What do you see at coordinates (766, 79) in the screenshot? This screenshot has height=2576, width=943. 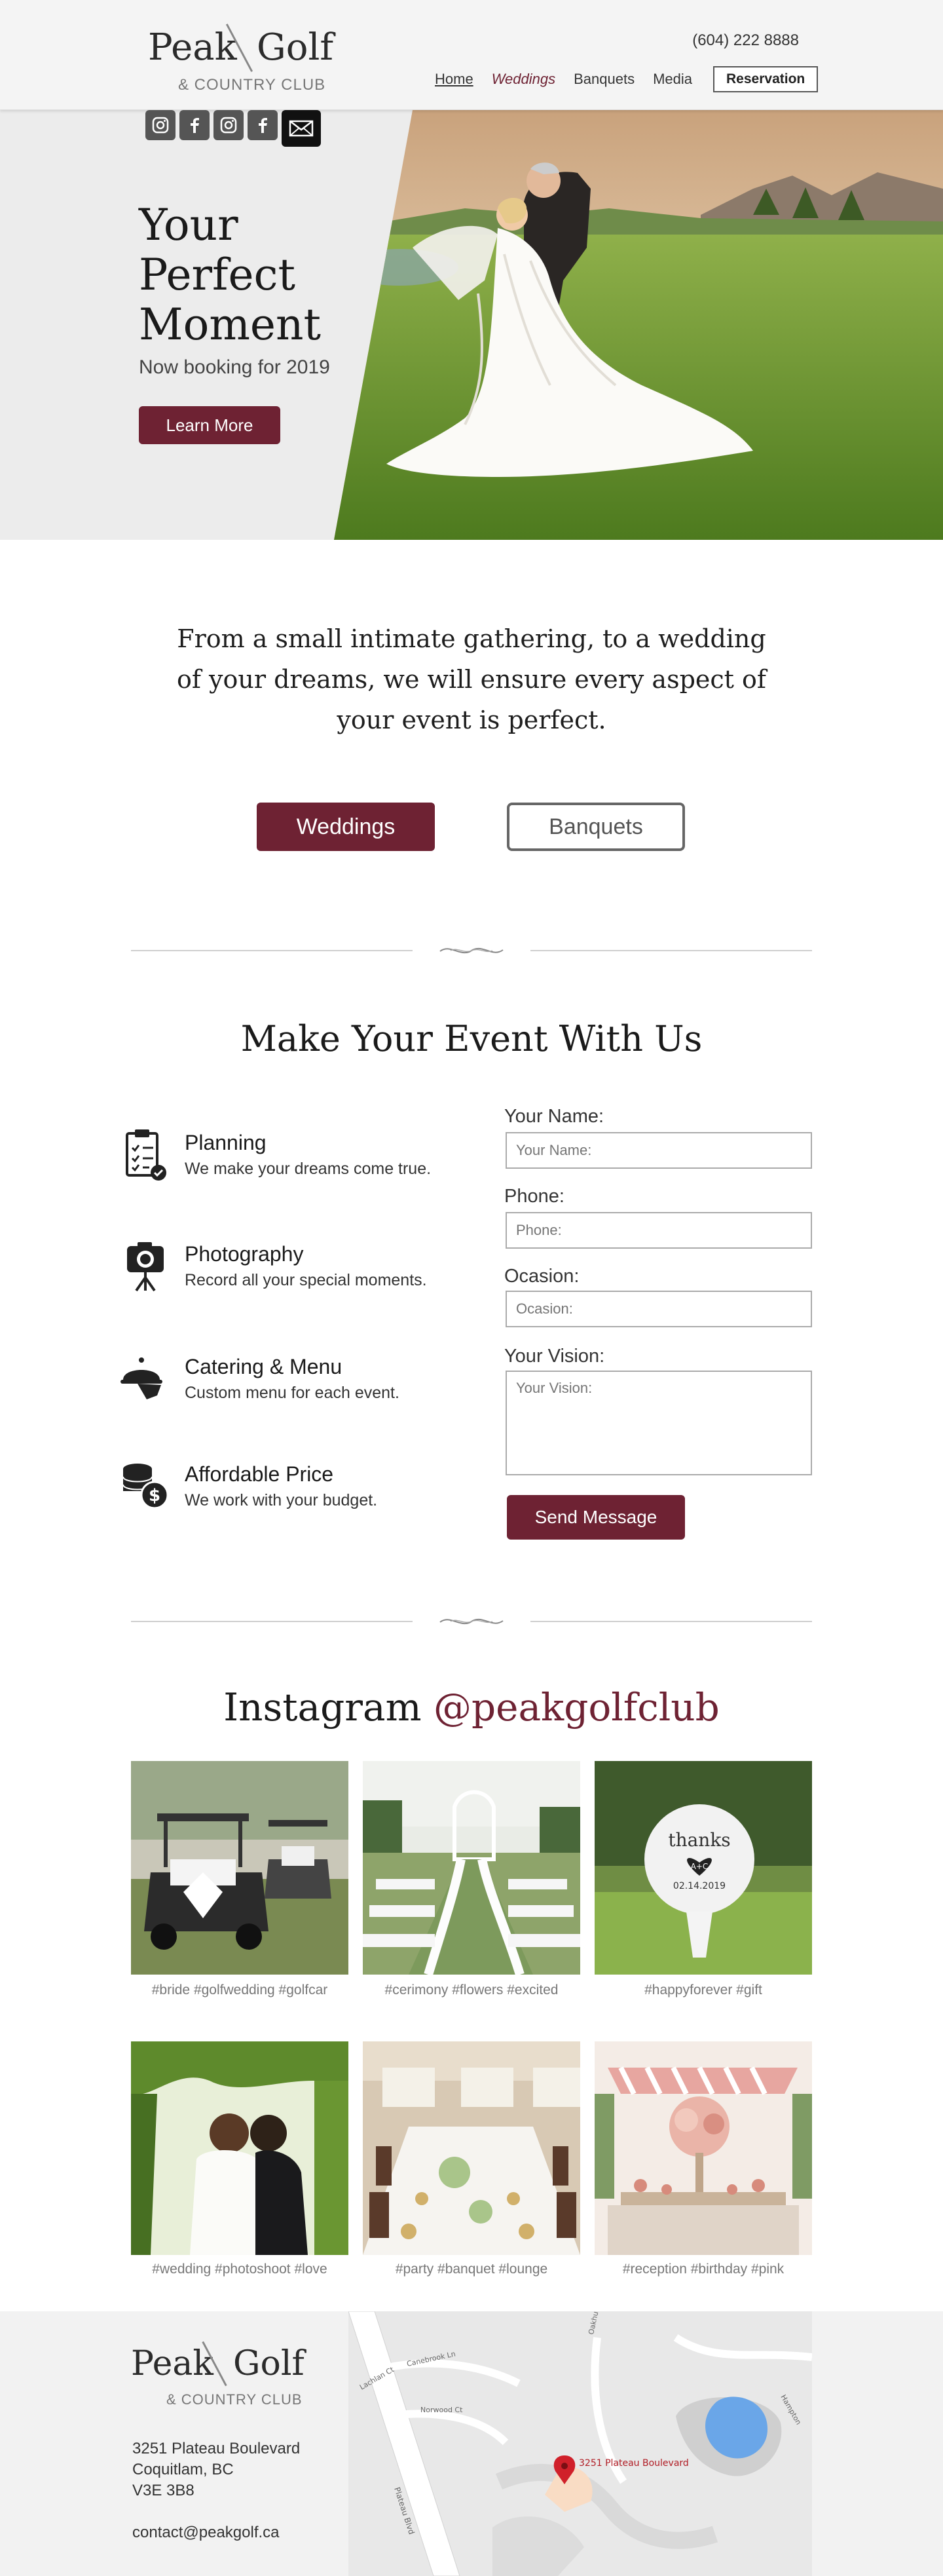 I see `reservation-button: Reservation` at bounding box center [766, 79].